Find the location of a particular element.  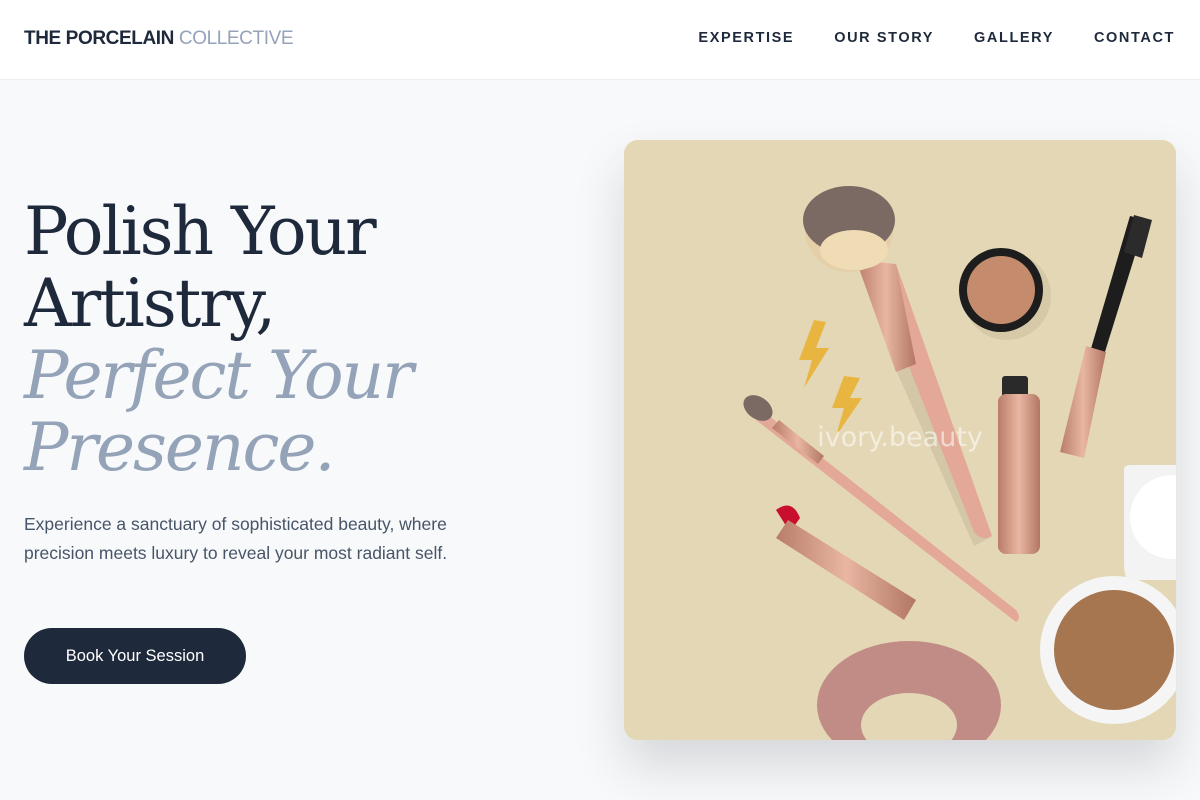

main-nav: EXPERTISE OUR STORY GALLERY CONTACT is located at coordinates (936, 38).